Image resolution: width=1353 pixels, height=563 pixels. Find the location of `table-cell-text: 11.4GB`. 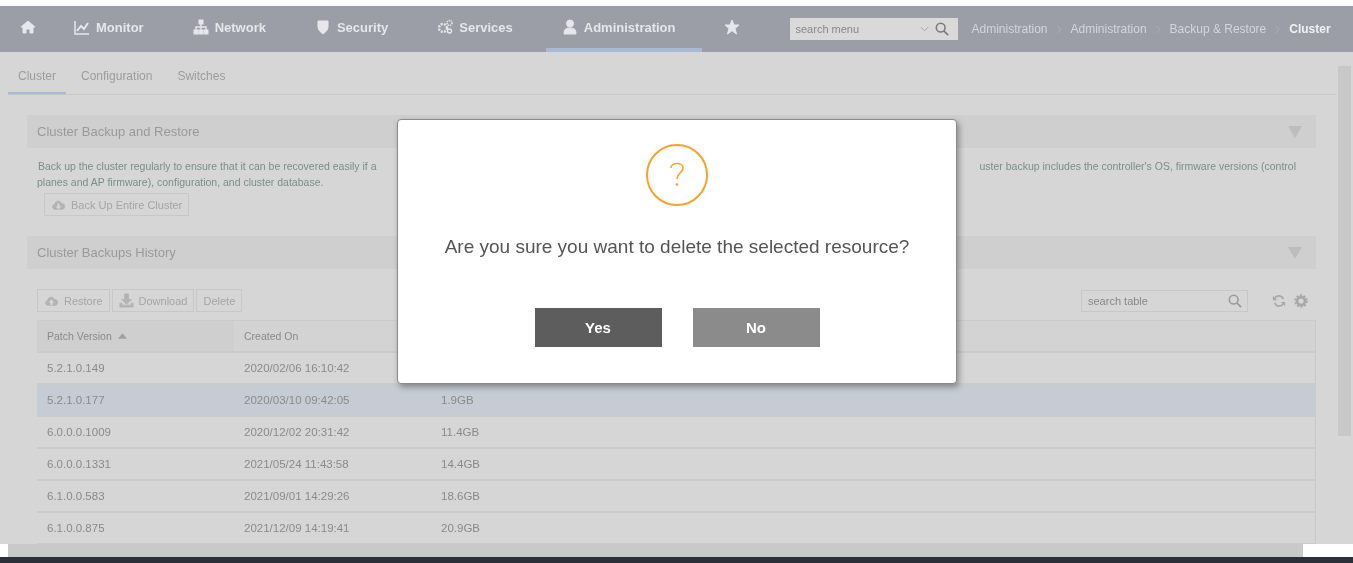

table-cell-text: 11.4GB is located at coordinates (460, 432).